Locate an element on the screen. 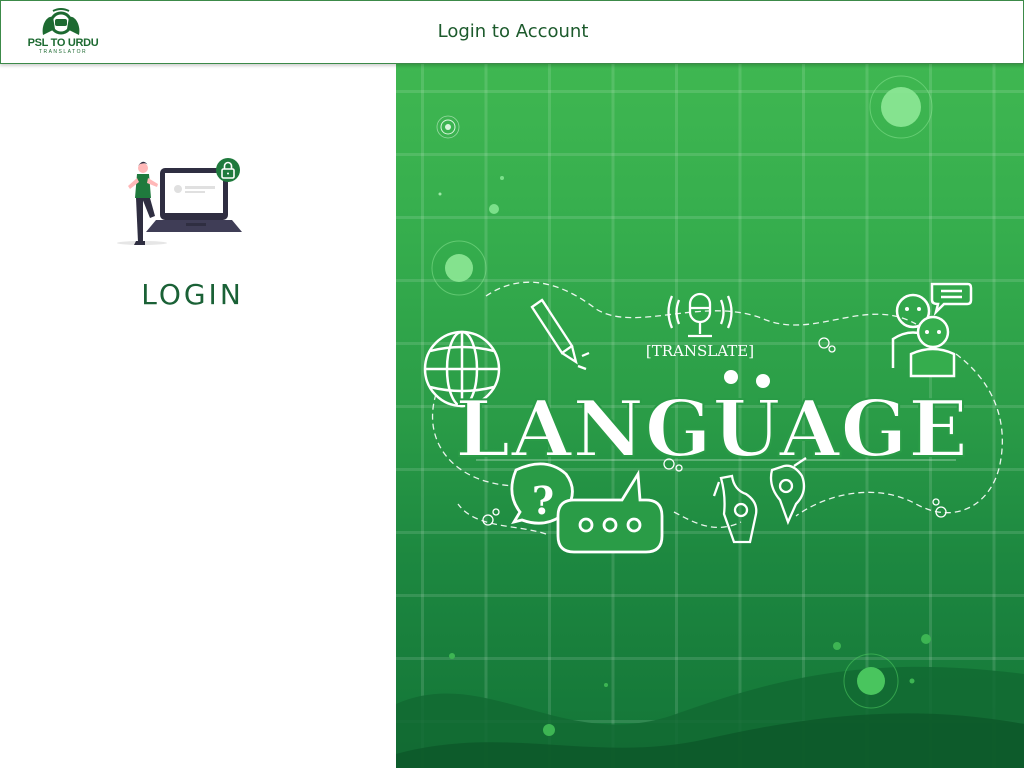  login-heading: LOGIN is located at coordinates (192, 294).